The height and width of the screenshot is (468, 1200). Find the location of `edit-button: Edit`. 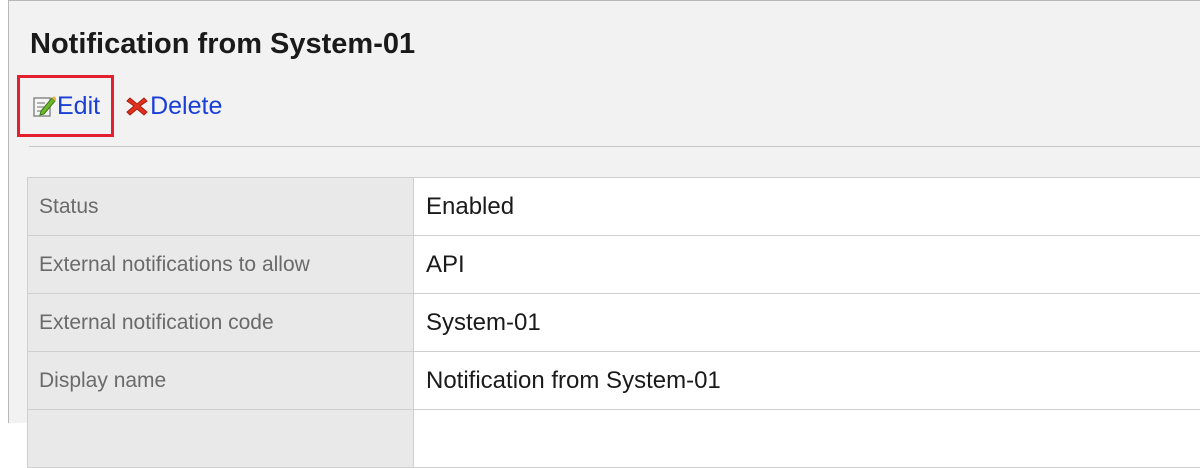

edit-button: Edit is located at coordinates (65, 106).